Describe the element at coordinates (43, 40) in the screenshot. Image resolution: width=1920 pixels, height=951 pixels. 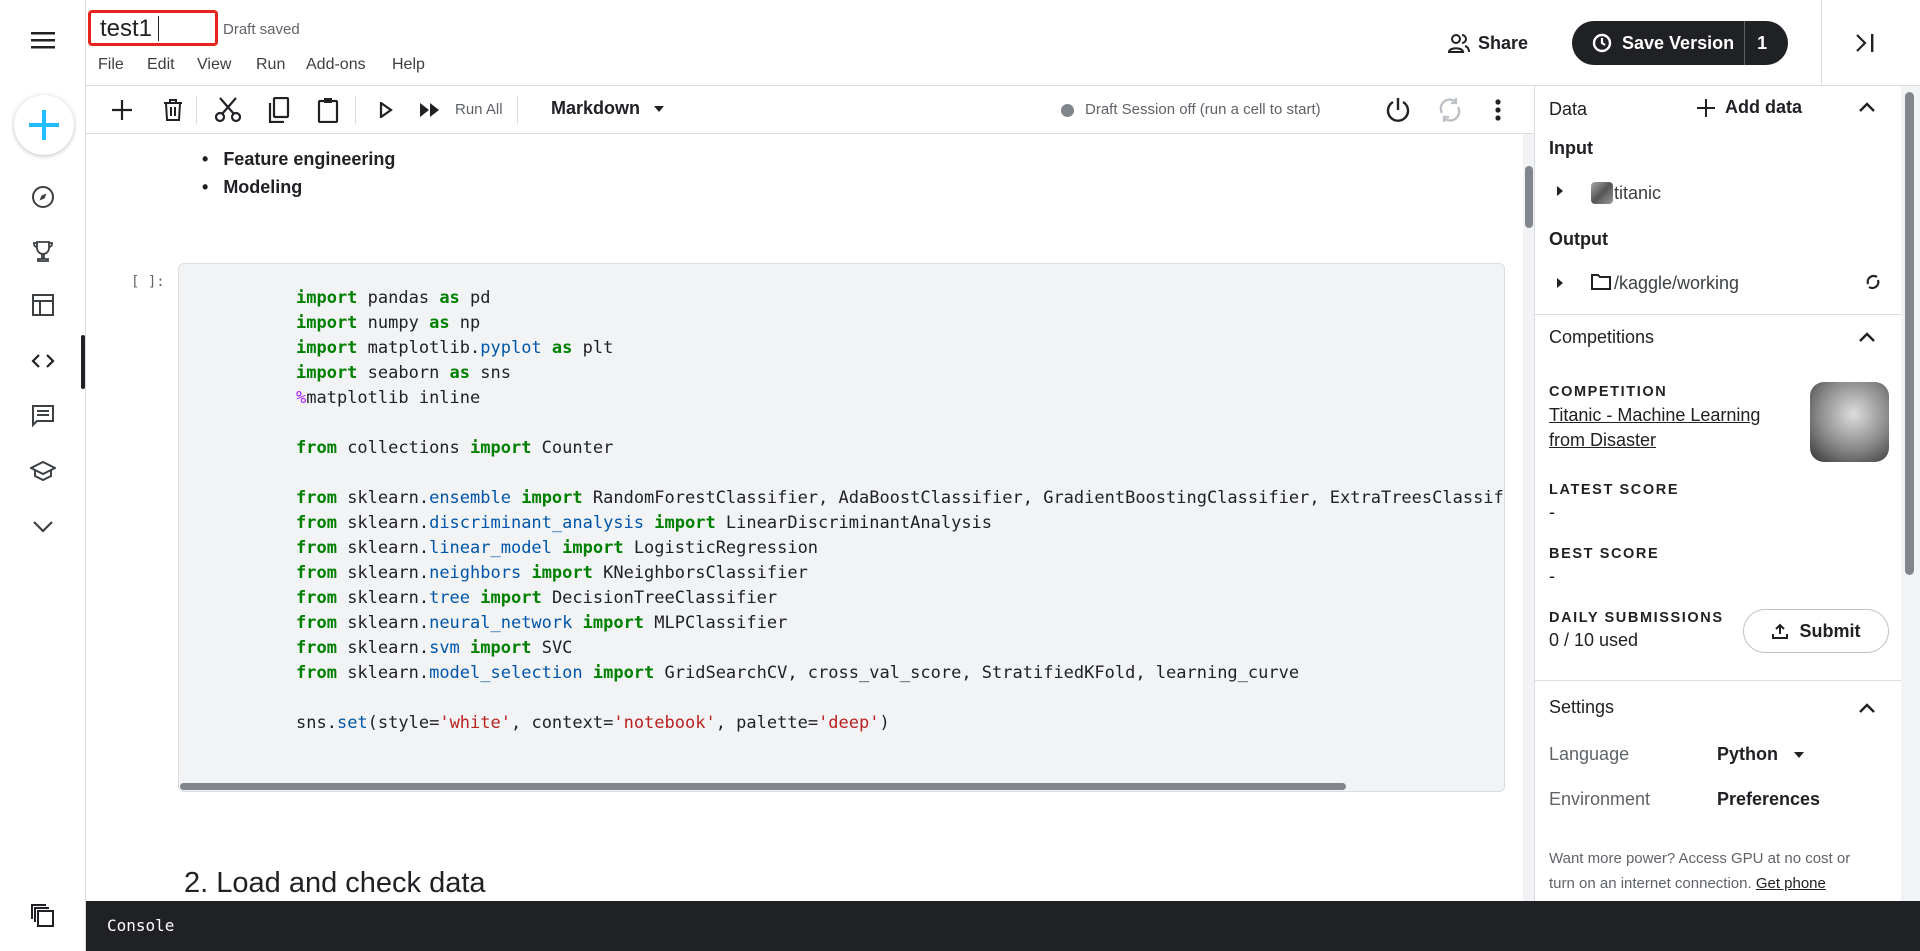
I see `menu-icon` at that location.